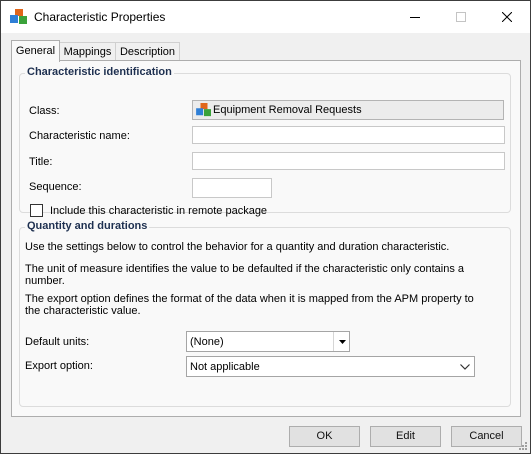 The image size is (531, 454). What do you see at coordinates (87, 226) in the screenshot?
I see `group-heading: Quantity and durations` at bounding box center [87, 226].